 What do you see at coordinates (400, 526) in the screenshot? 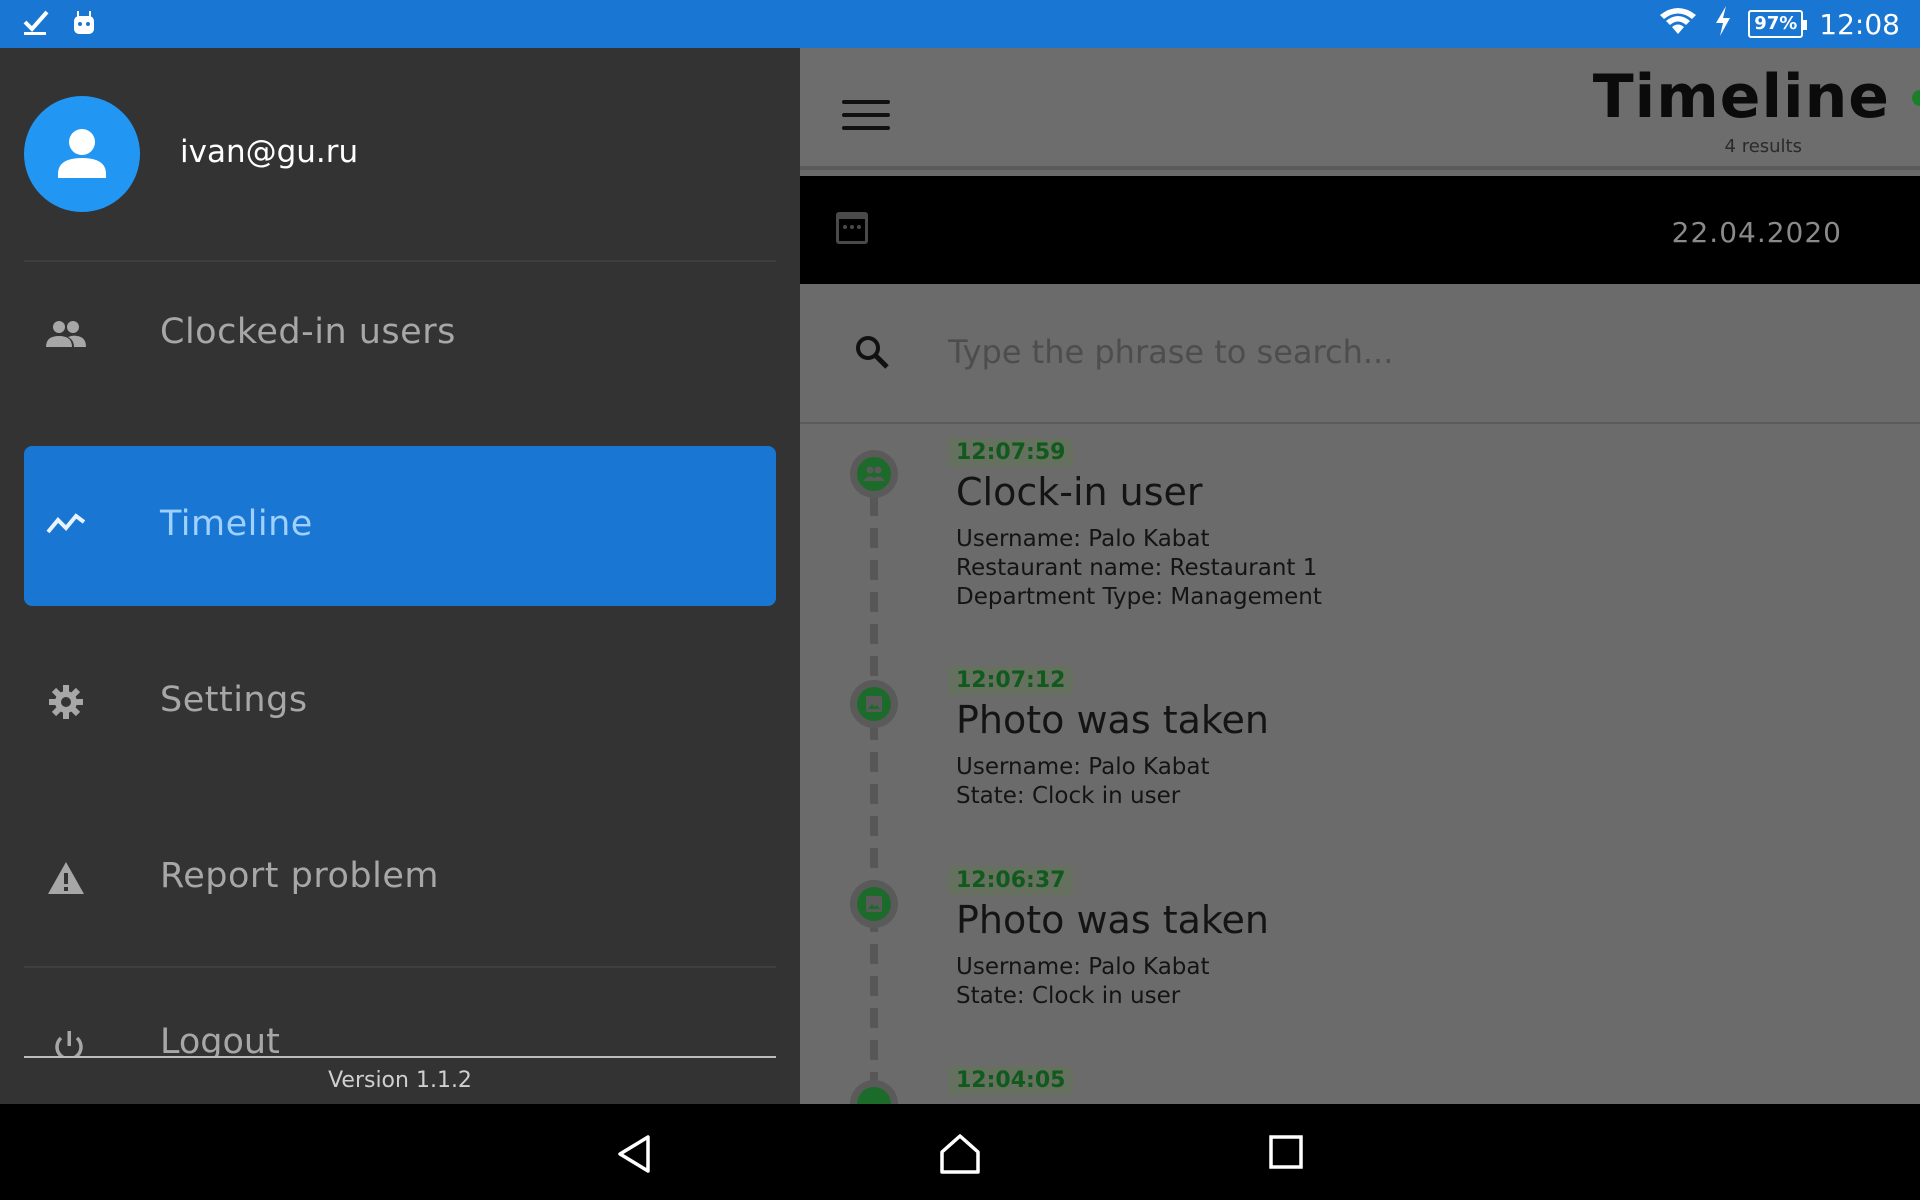
I see `nav-item-timeline: Timeline` at bounding box center [400, 526].